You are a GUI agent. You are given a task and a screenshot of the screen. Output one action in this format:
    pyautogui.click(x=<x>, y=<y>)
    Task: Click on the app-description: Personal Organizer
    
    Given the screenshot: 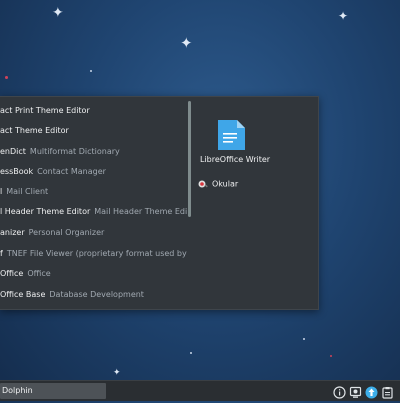 What is the action you would take?
    pyautogui.click(x=66, y=232)
    